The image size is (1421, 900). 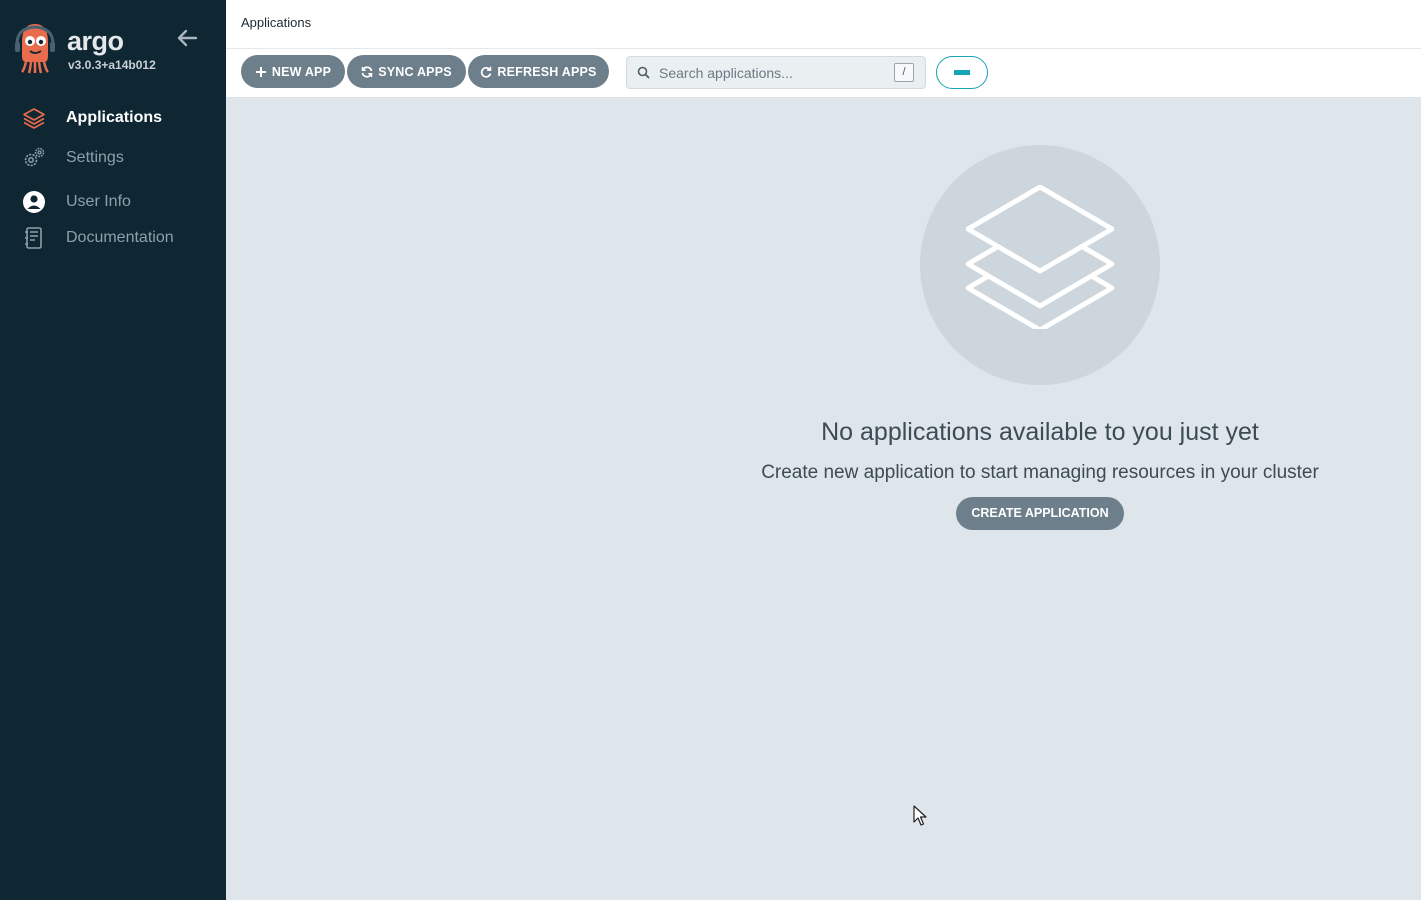 I want to click on view-toggle-button, so click(x=962, y=72).